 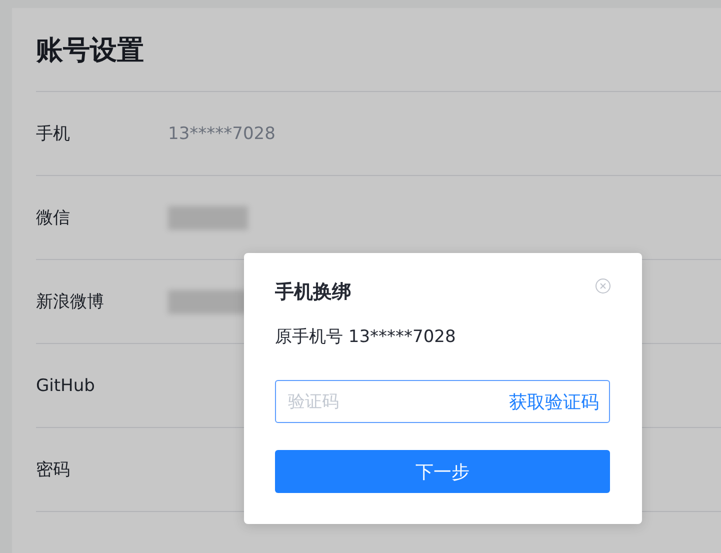 What do you see at coordinates (53, 470) in the screenshot?
I see `setting-label: 密码` at bounding box center [53, 470].